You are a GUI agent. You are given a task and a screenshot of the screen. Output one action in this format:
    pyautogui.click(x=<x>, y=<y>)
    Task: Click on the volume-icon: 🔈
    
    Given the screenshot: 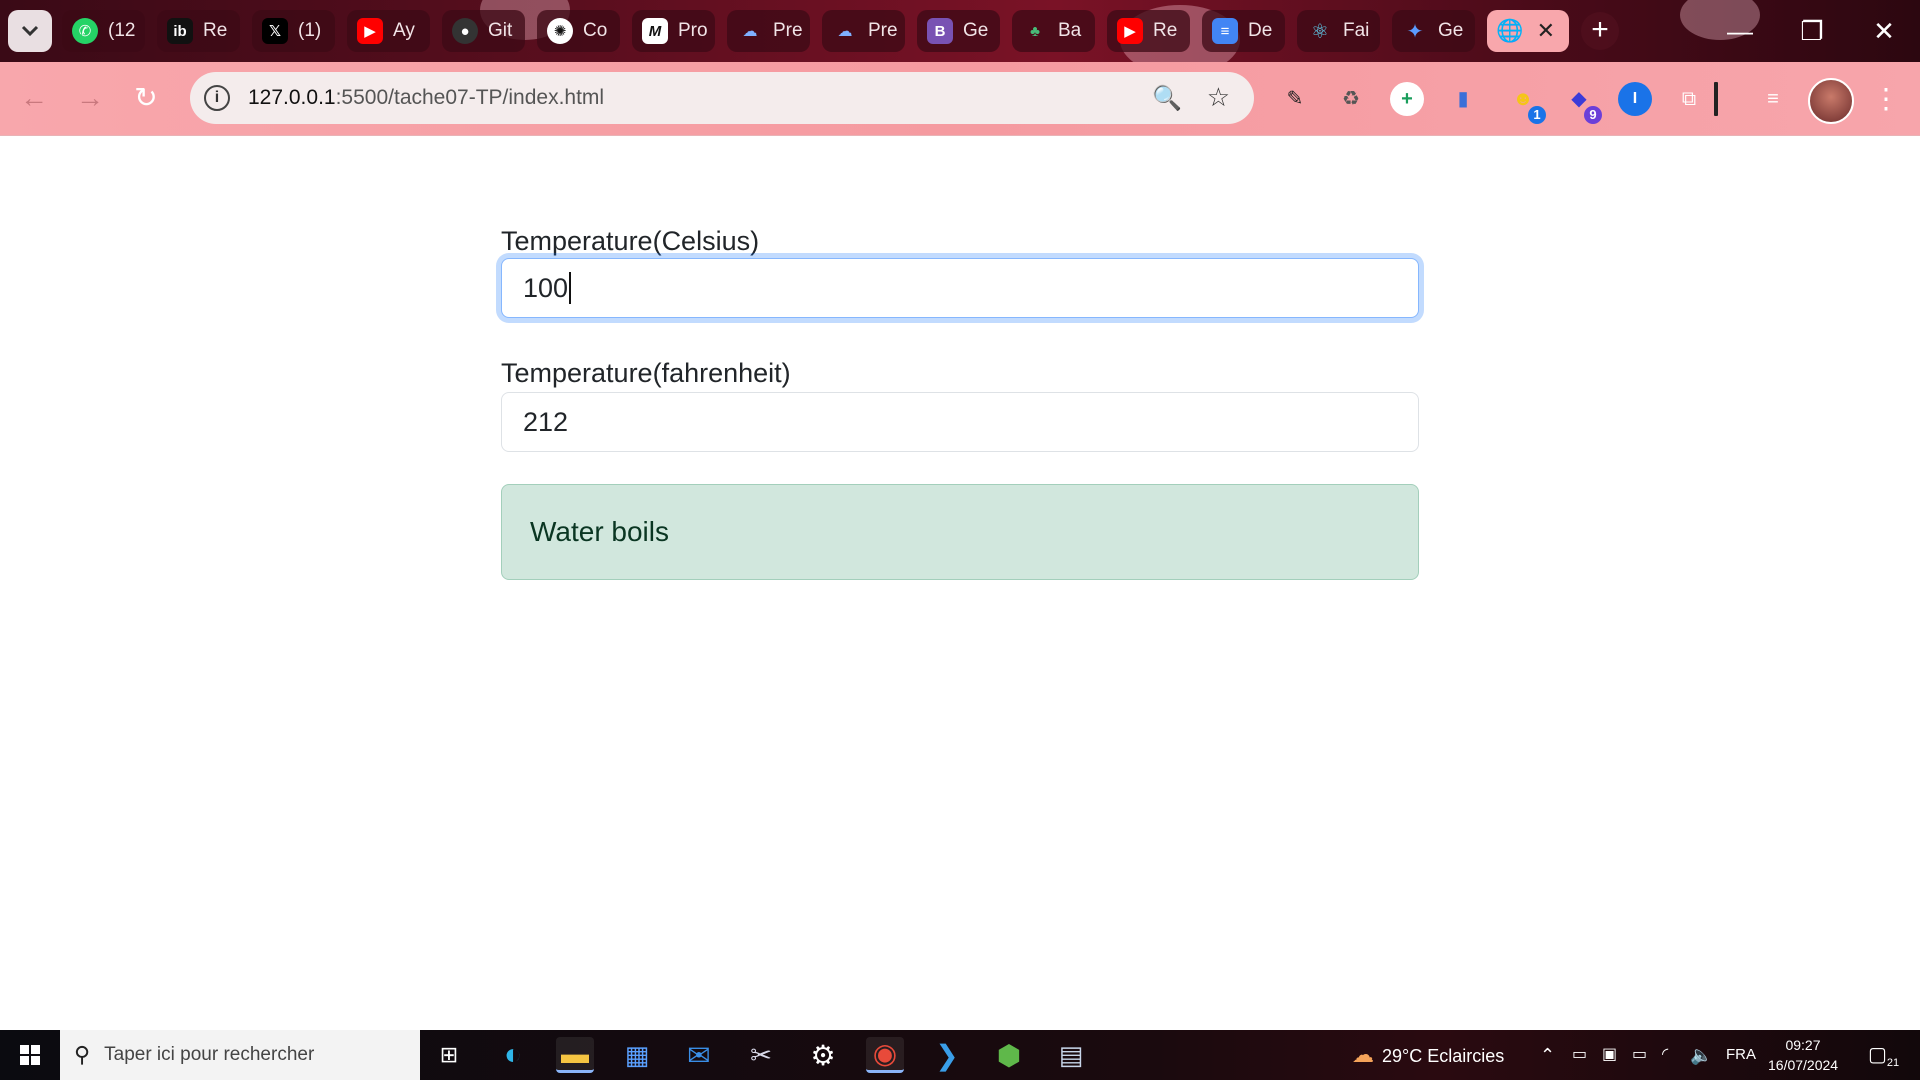 What is the action you would take?
    pyautogui.click(x=1701, y=1055)
    